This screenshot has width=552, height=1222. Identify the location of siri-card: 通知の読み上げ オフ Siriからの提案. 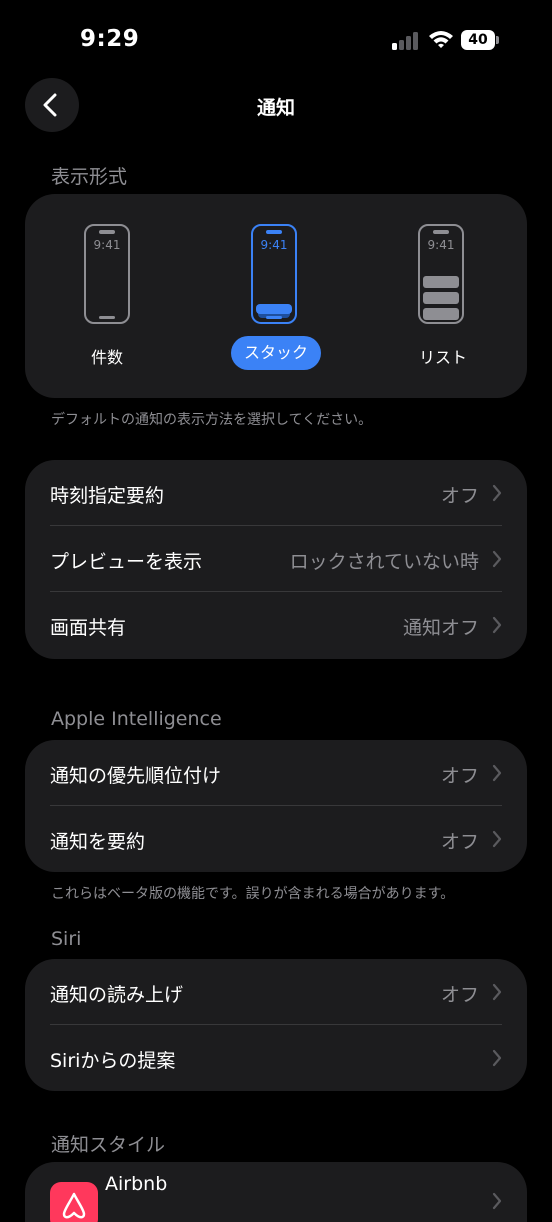
(276, 1025).